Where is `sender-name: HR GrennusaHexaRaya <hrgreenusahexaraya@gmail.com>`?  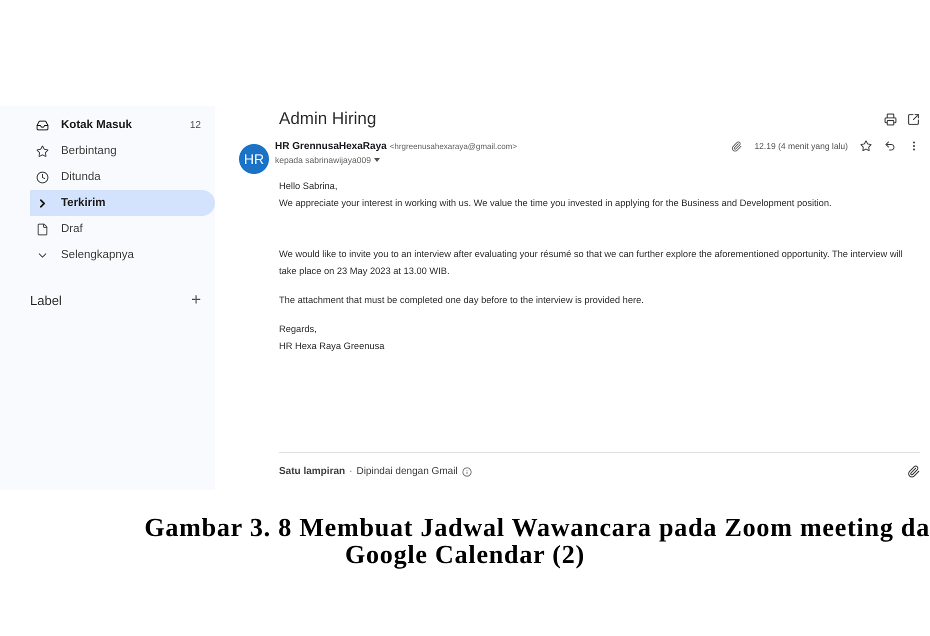 sender-name: HR GrennusaHexaRaya <hrgreenusahexaraya@gmail.com> is located at coordinates (396, 146).